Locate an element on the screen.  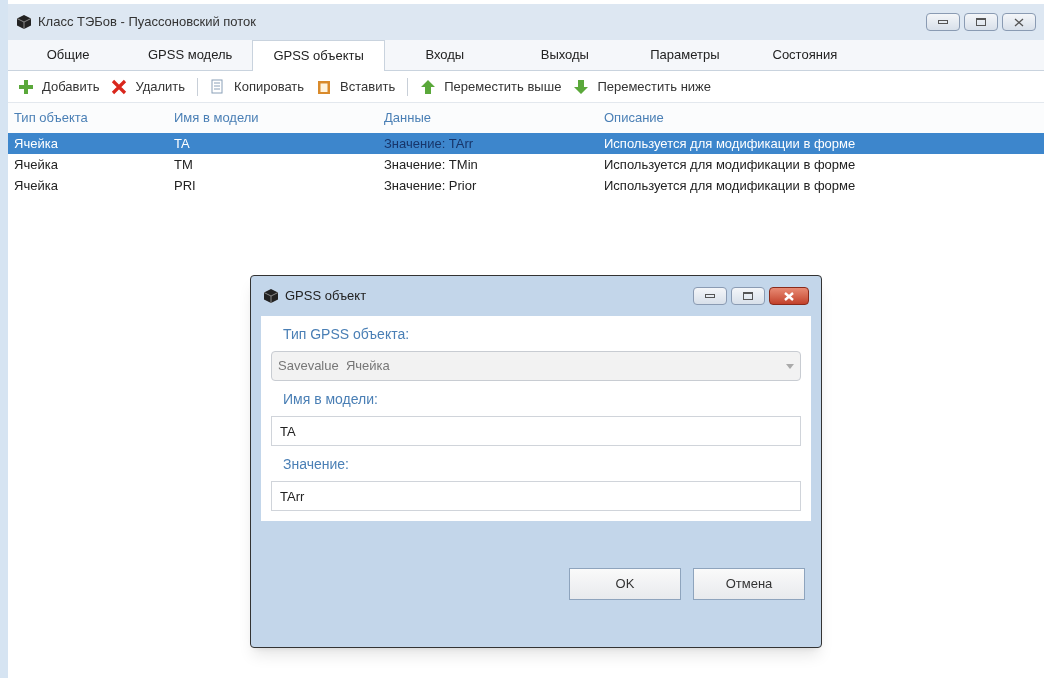
text-field: TArr is located at coordinates (536, 496).